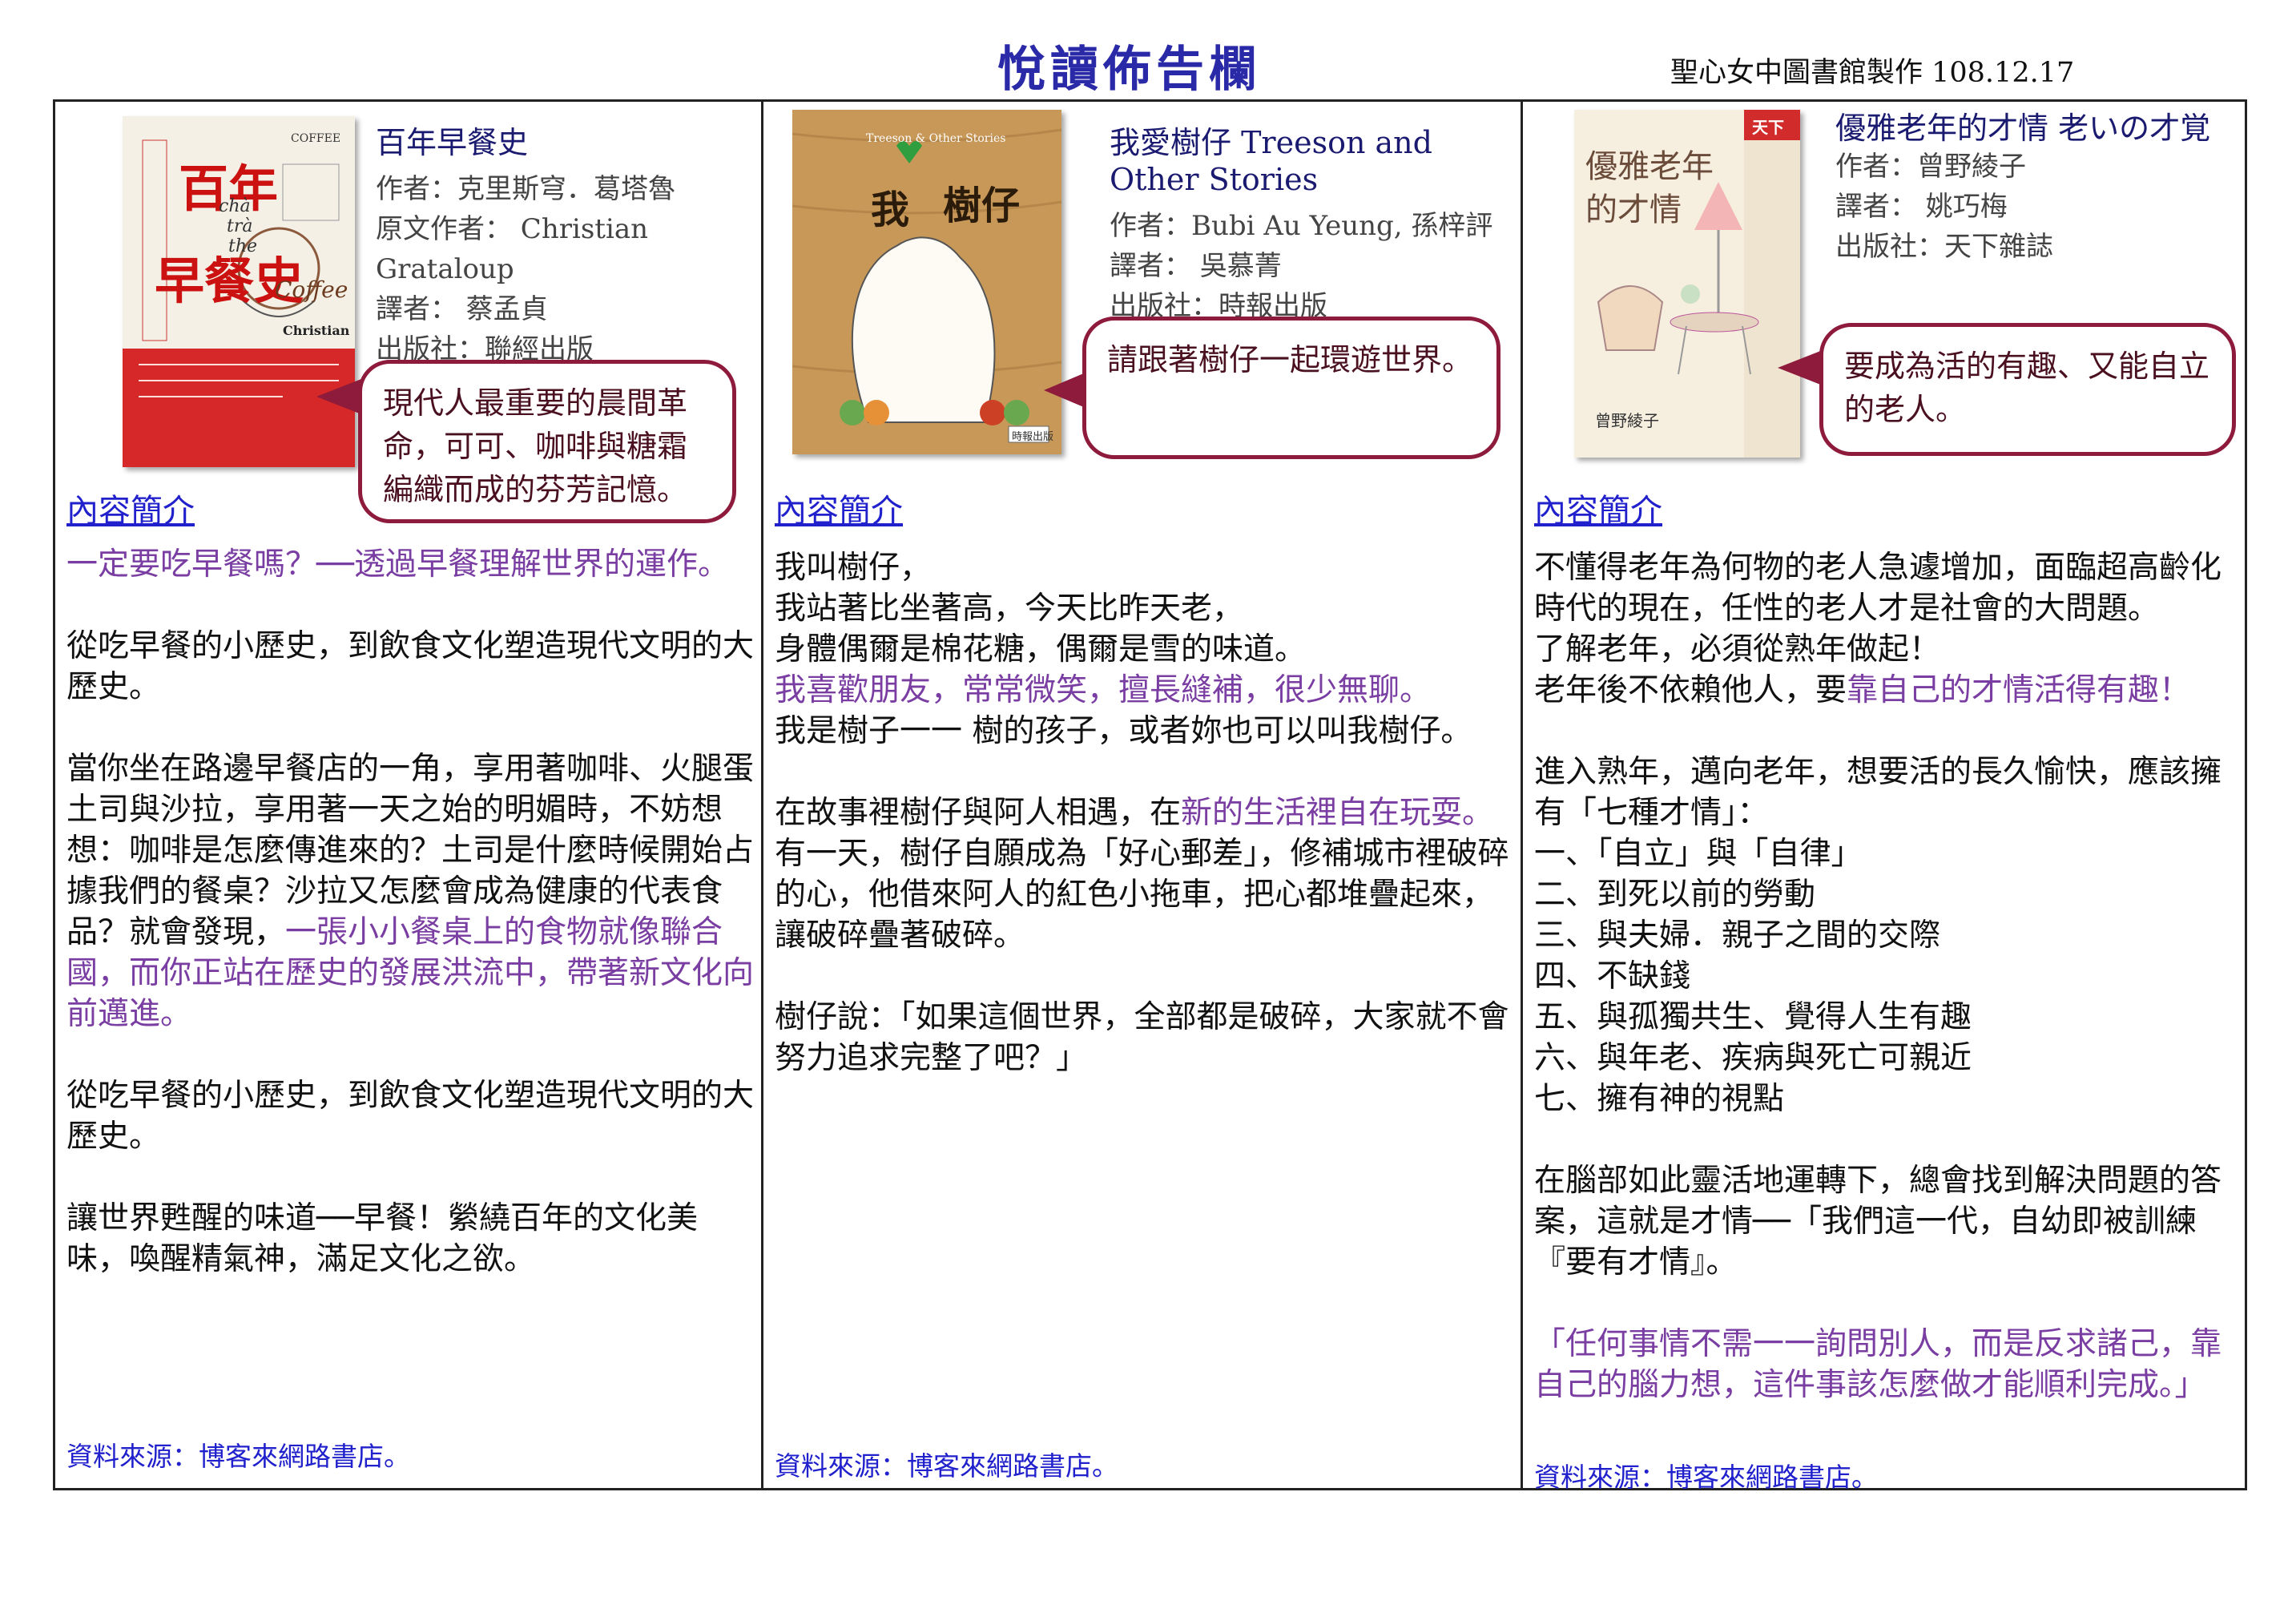 This screenshot has width=2296, height=1621. Describe the element at coordinates (1123, 731) in the screenshot. I see `description-line: 我是樹子一一 樹的孩子，或者妳也可以叫我樹仔。` at that location.